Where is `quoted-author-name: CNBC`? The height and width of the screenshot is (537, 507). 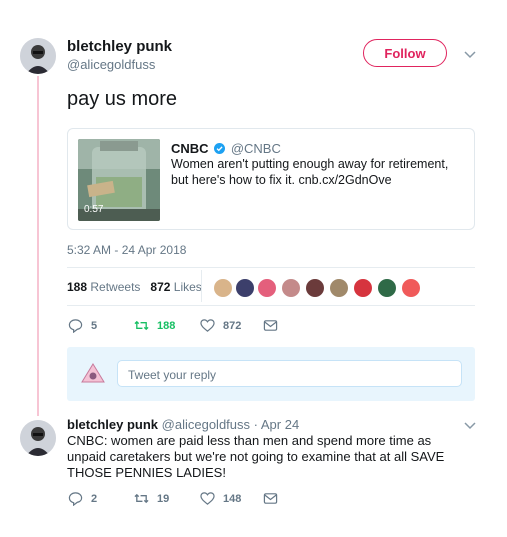 quoted-author-name: CNBC is located at coordinates (190, 148).